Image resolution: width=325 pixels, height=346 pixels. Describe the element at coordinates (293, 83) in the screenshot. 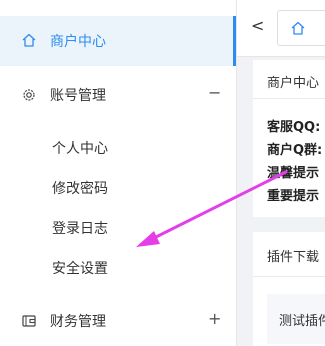

I see `card-title: 商户中心` at that location.